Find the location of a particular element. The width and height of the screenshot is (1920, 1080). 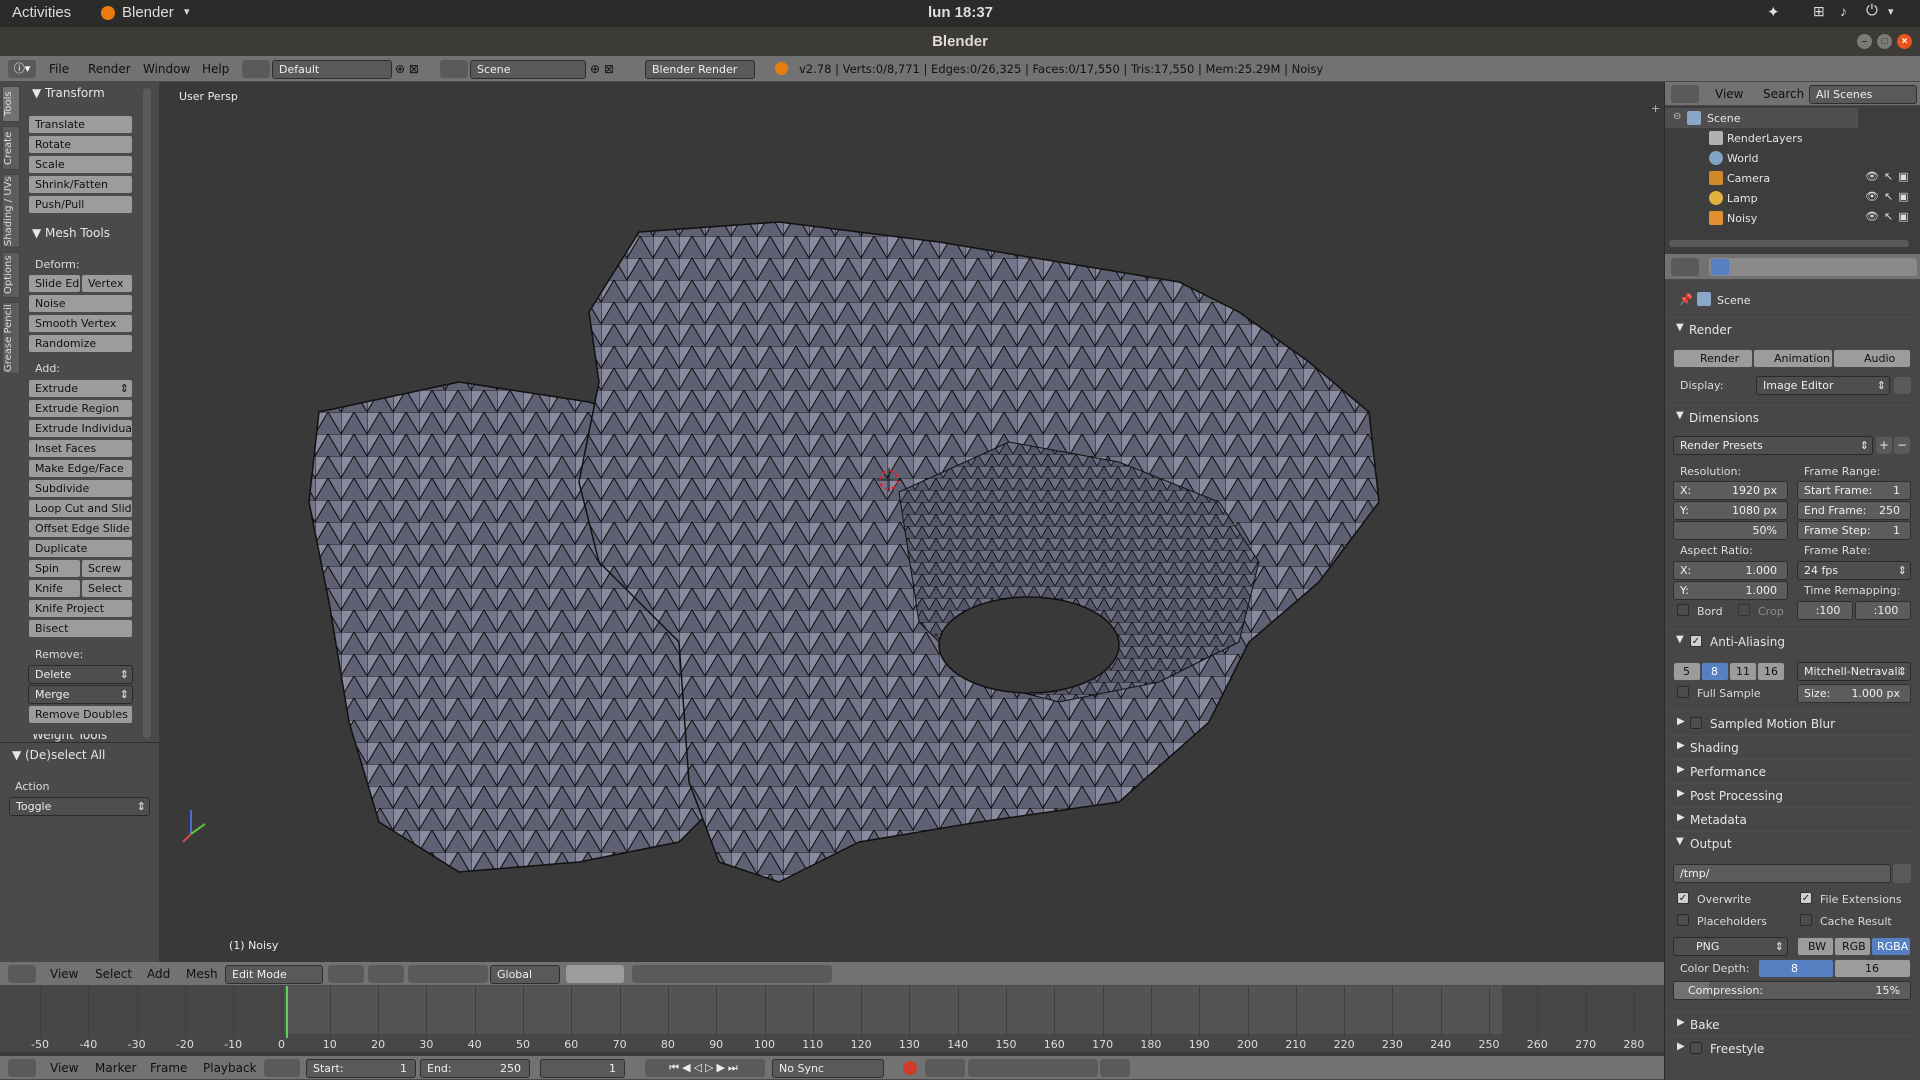

delete-menu: Delete ⇕ is located at coordinates (80, 674).